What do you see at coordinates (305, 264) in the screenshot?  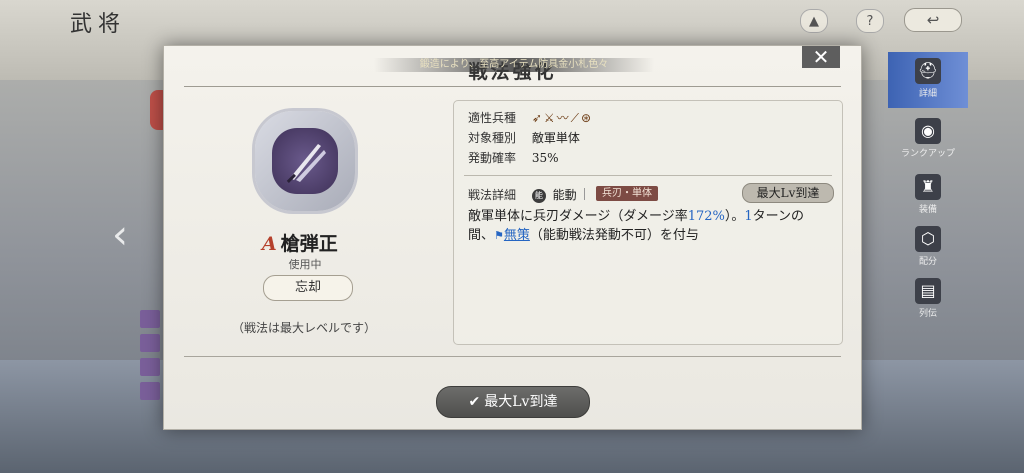 I see `skill-status: 使用中` at bounding box center [305, 264].